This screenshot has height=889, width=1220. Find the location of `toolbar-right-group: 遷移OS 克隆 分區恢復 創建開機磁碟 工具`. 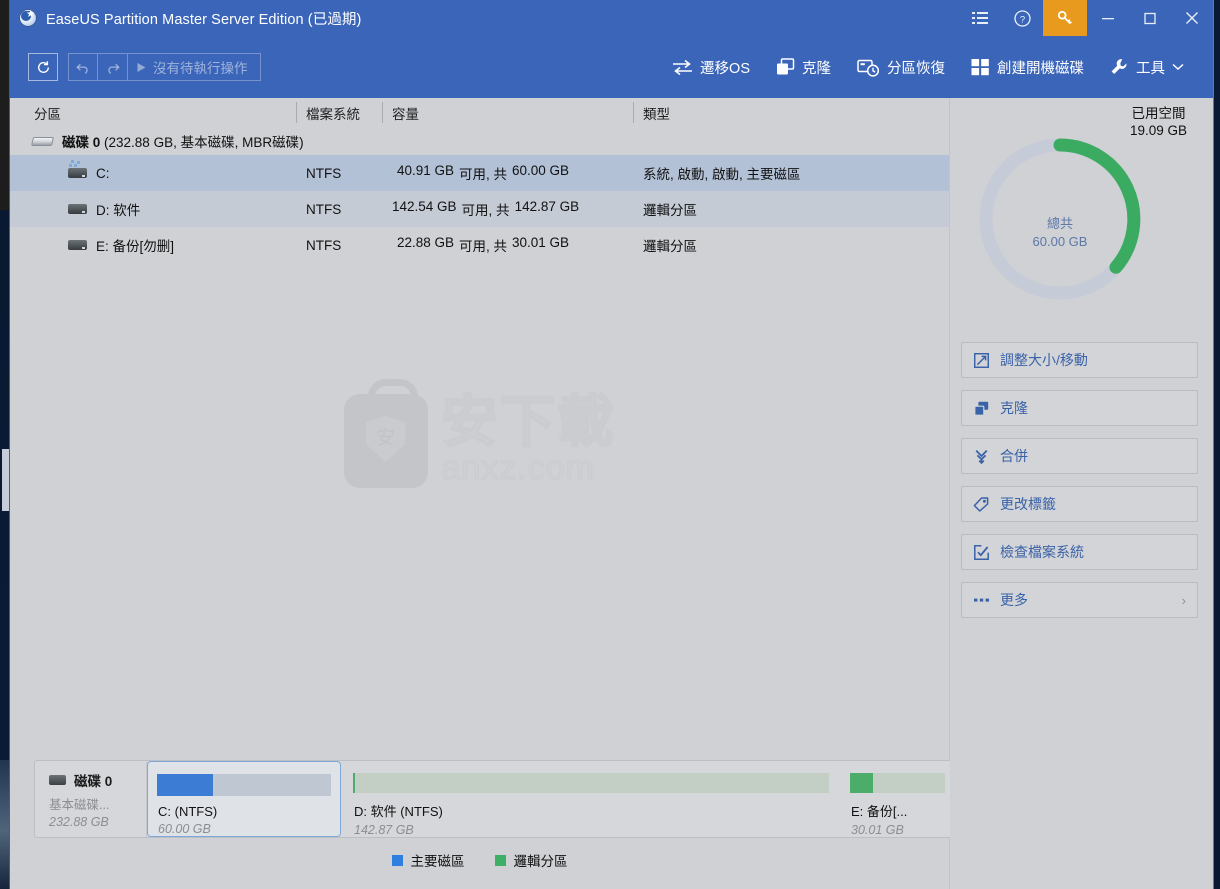

toolbar-right-group: 遷移OS 克隆 分區恢復 創建開機磁碟 工具 is located at coordinates (928, 67).